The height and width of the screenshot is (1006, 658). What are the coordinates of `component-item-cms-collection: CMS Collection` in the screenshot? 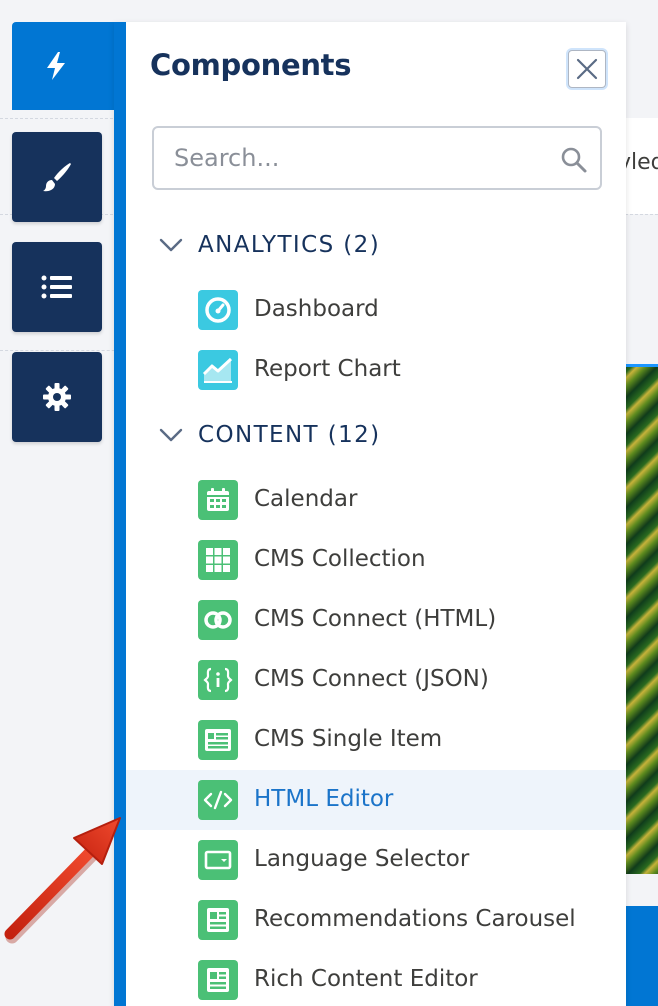 It's located at (376, 560).